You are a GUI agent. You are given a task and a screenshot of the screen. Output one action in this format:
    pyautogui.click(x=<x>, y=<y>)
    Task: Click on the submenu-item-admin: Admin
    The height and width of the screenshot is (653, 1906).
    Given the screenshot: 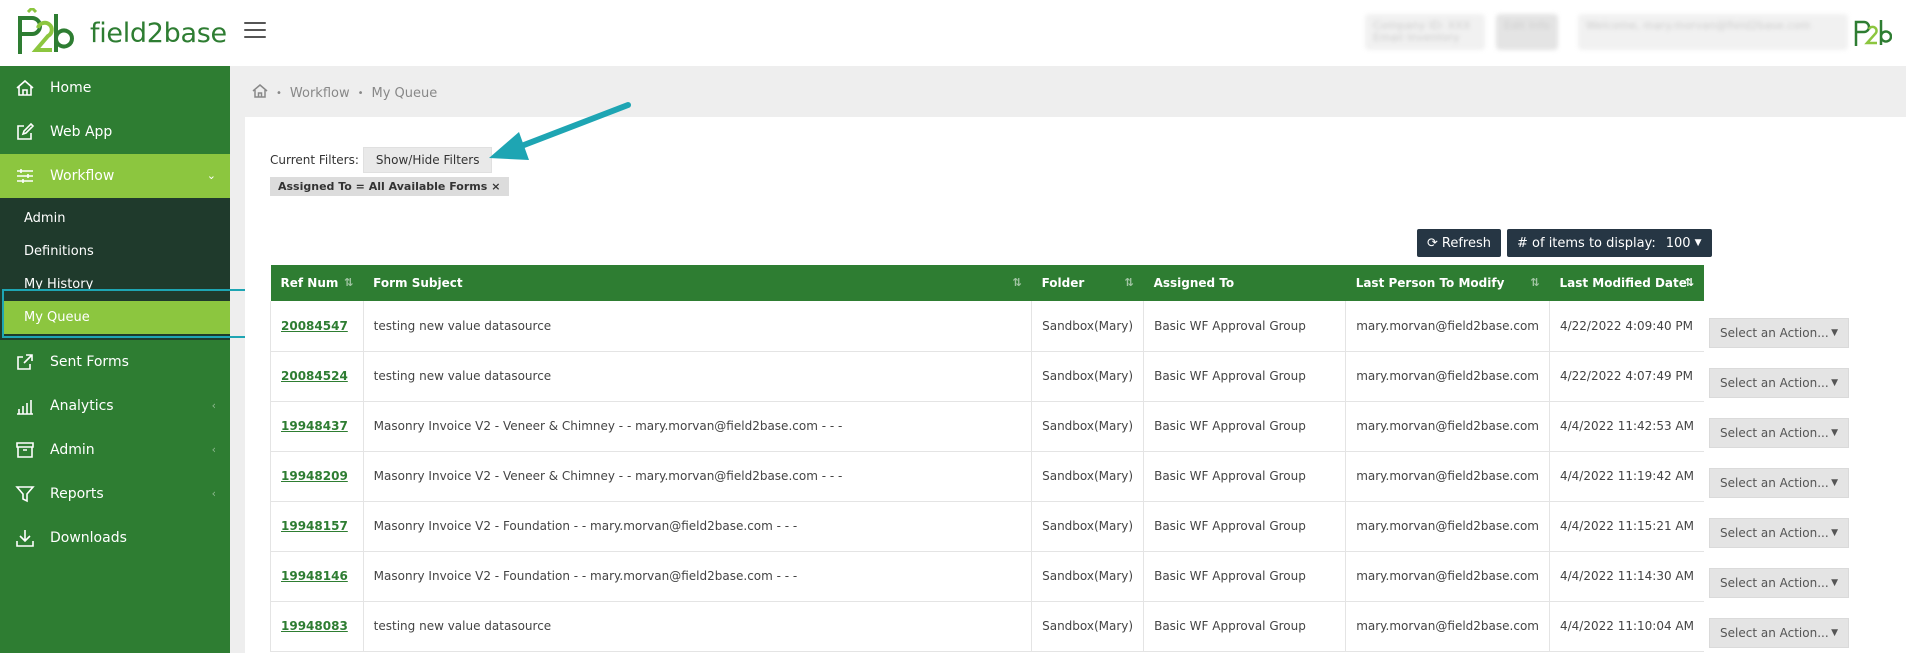 What is the action you would take?
    pyautogui.click(x=115, y=218)
    